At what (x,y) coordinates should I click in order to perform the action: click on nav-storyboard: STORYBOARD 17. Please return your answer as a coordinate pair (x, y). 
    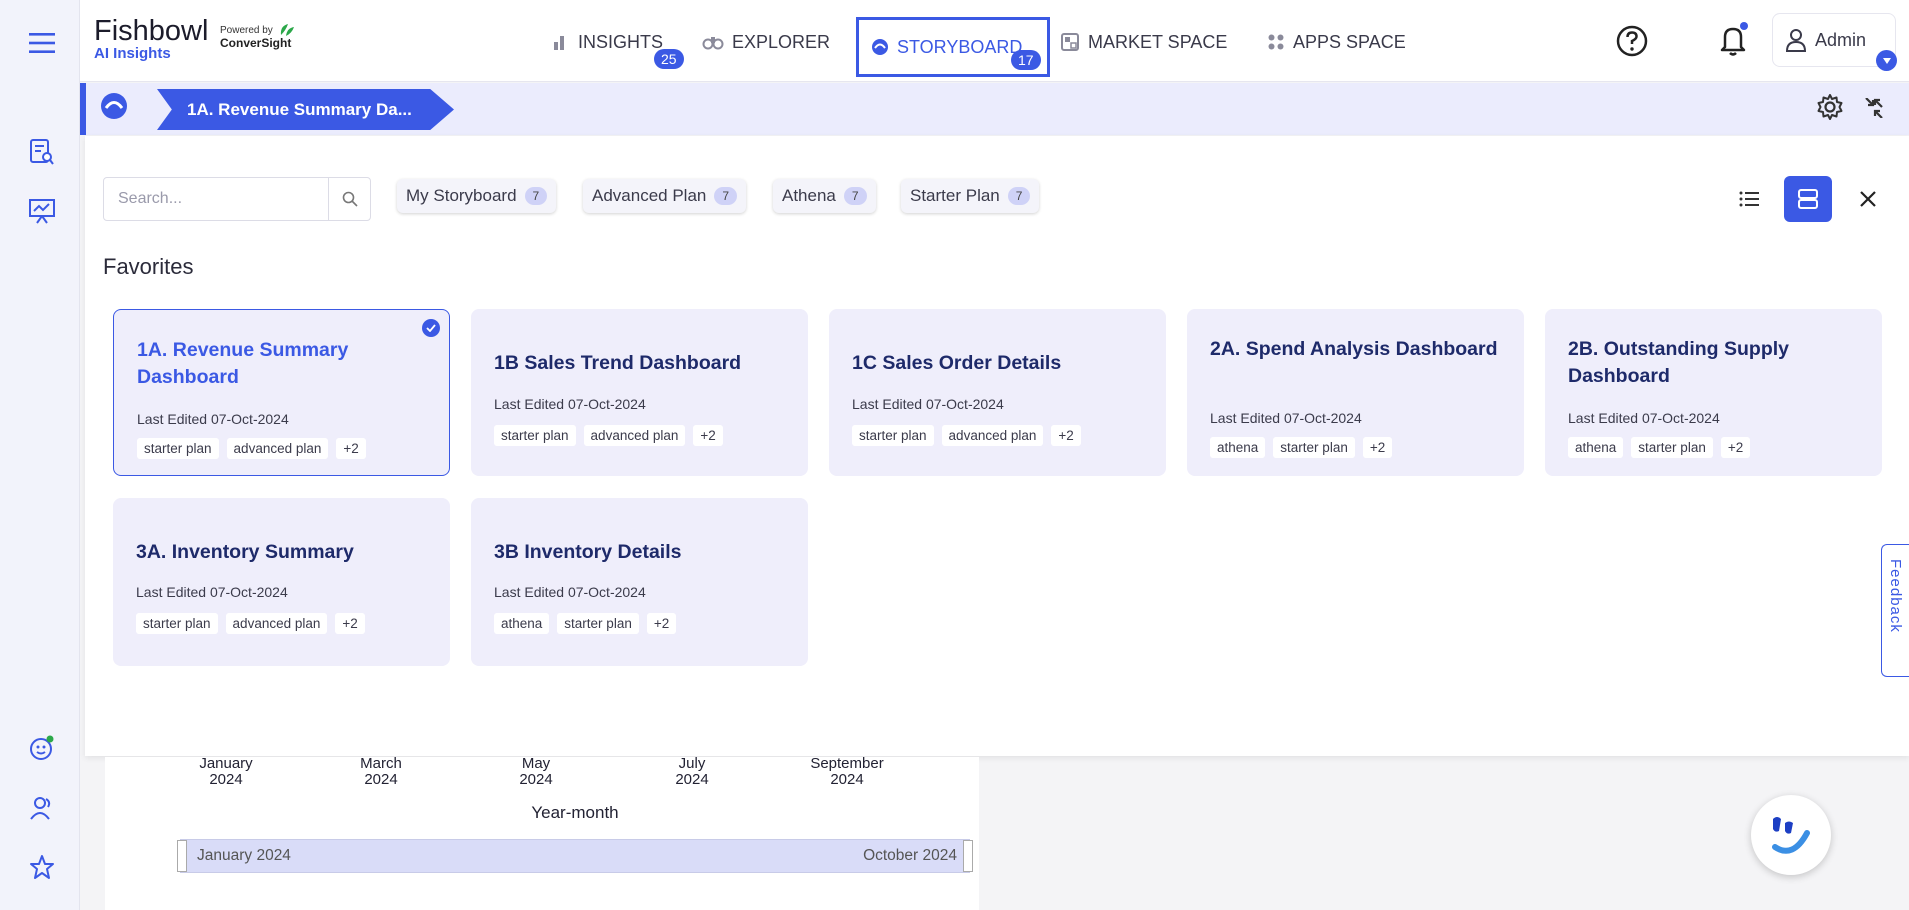
    Looking at the image, I should click on (953, 47).